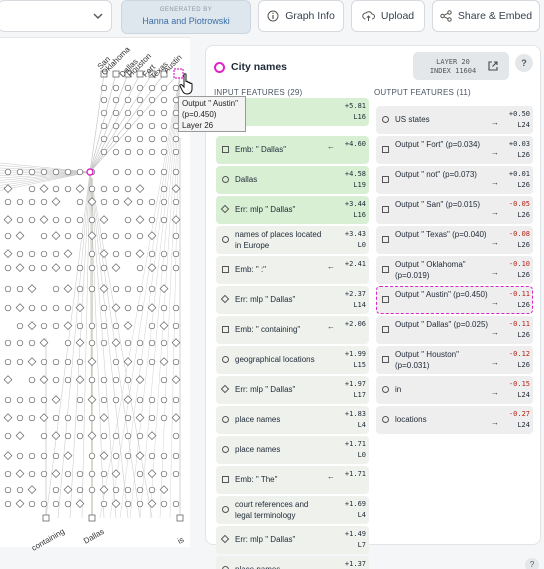 This screenshot has width=544, height=569. I want to click on input-feature-row: Emb: " containing" +2.06 ←, so click(292, 330).